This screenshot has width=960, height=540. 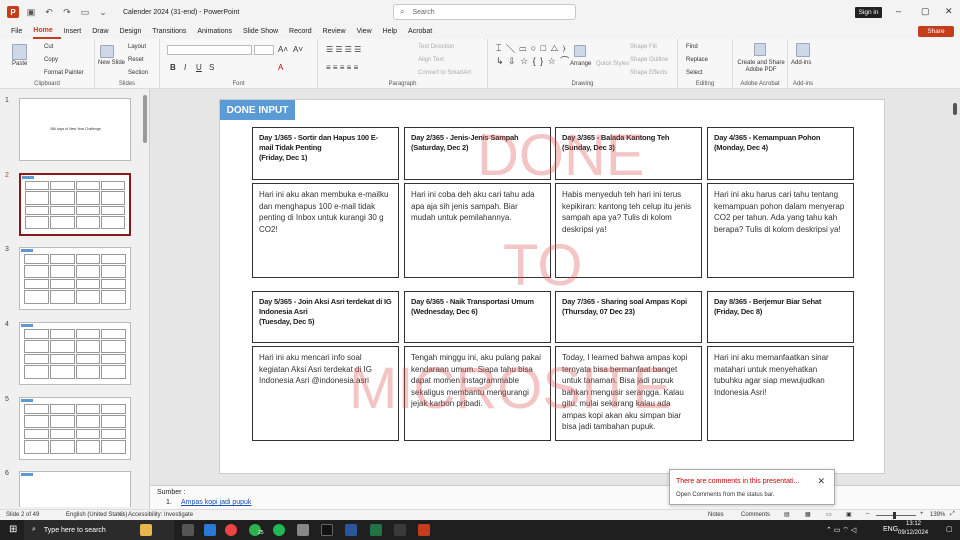 I want to click on tab-view: View, so click(x=368, y=31).